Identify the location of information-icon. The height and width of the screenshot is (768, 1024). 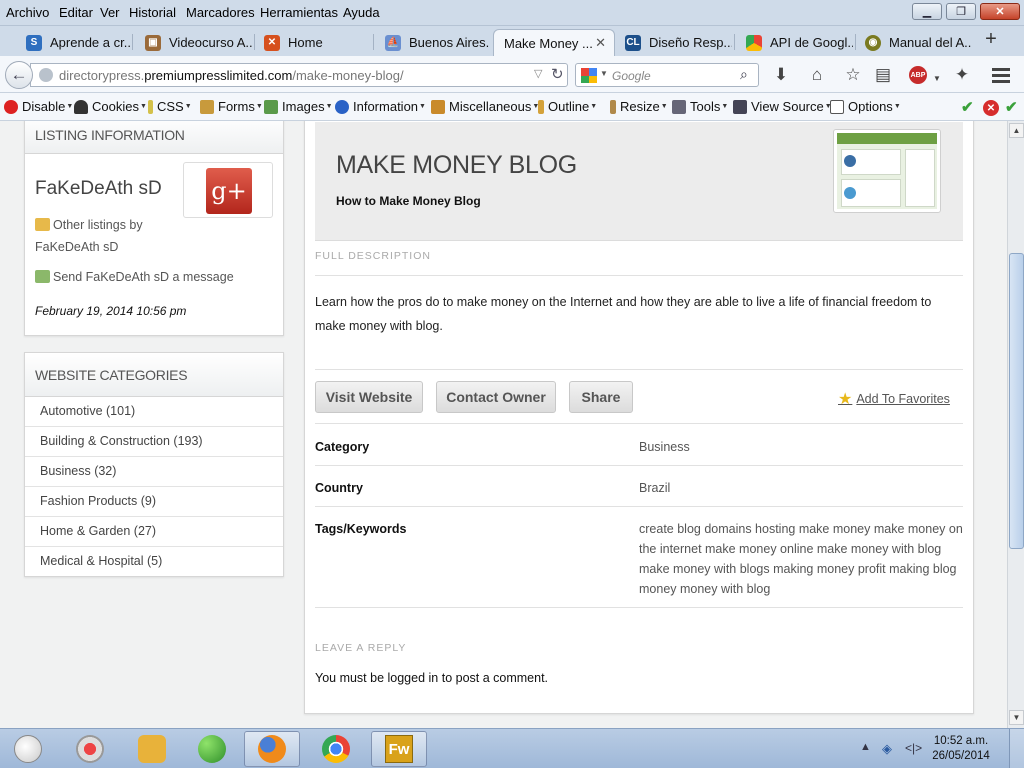
(342, 106).